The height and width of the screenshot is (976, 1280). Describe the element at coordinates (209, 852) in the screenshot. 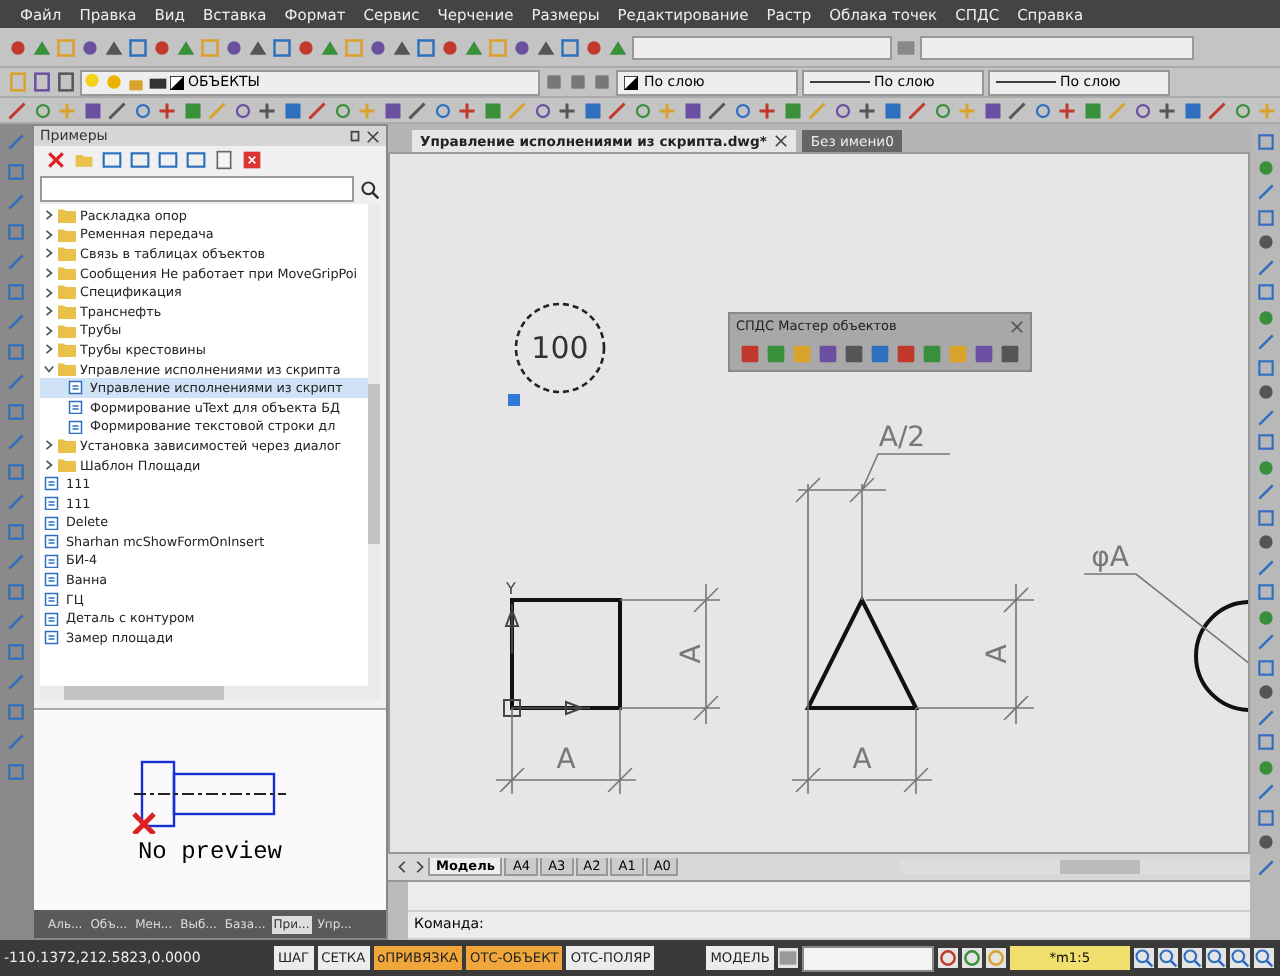

I see `preview-caption: No preview` at that location.